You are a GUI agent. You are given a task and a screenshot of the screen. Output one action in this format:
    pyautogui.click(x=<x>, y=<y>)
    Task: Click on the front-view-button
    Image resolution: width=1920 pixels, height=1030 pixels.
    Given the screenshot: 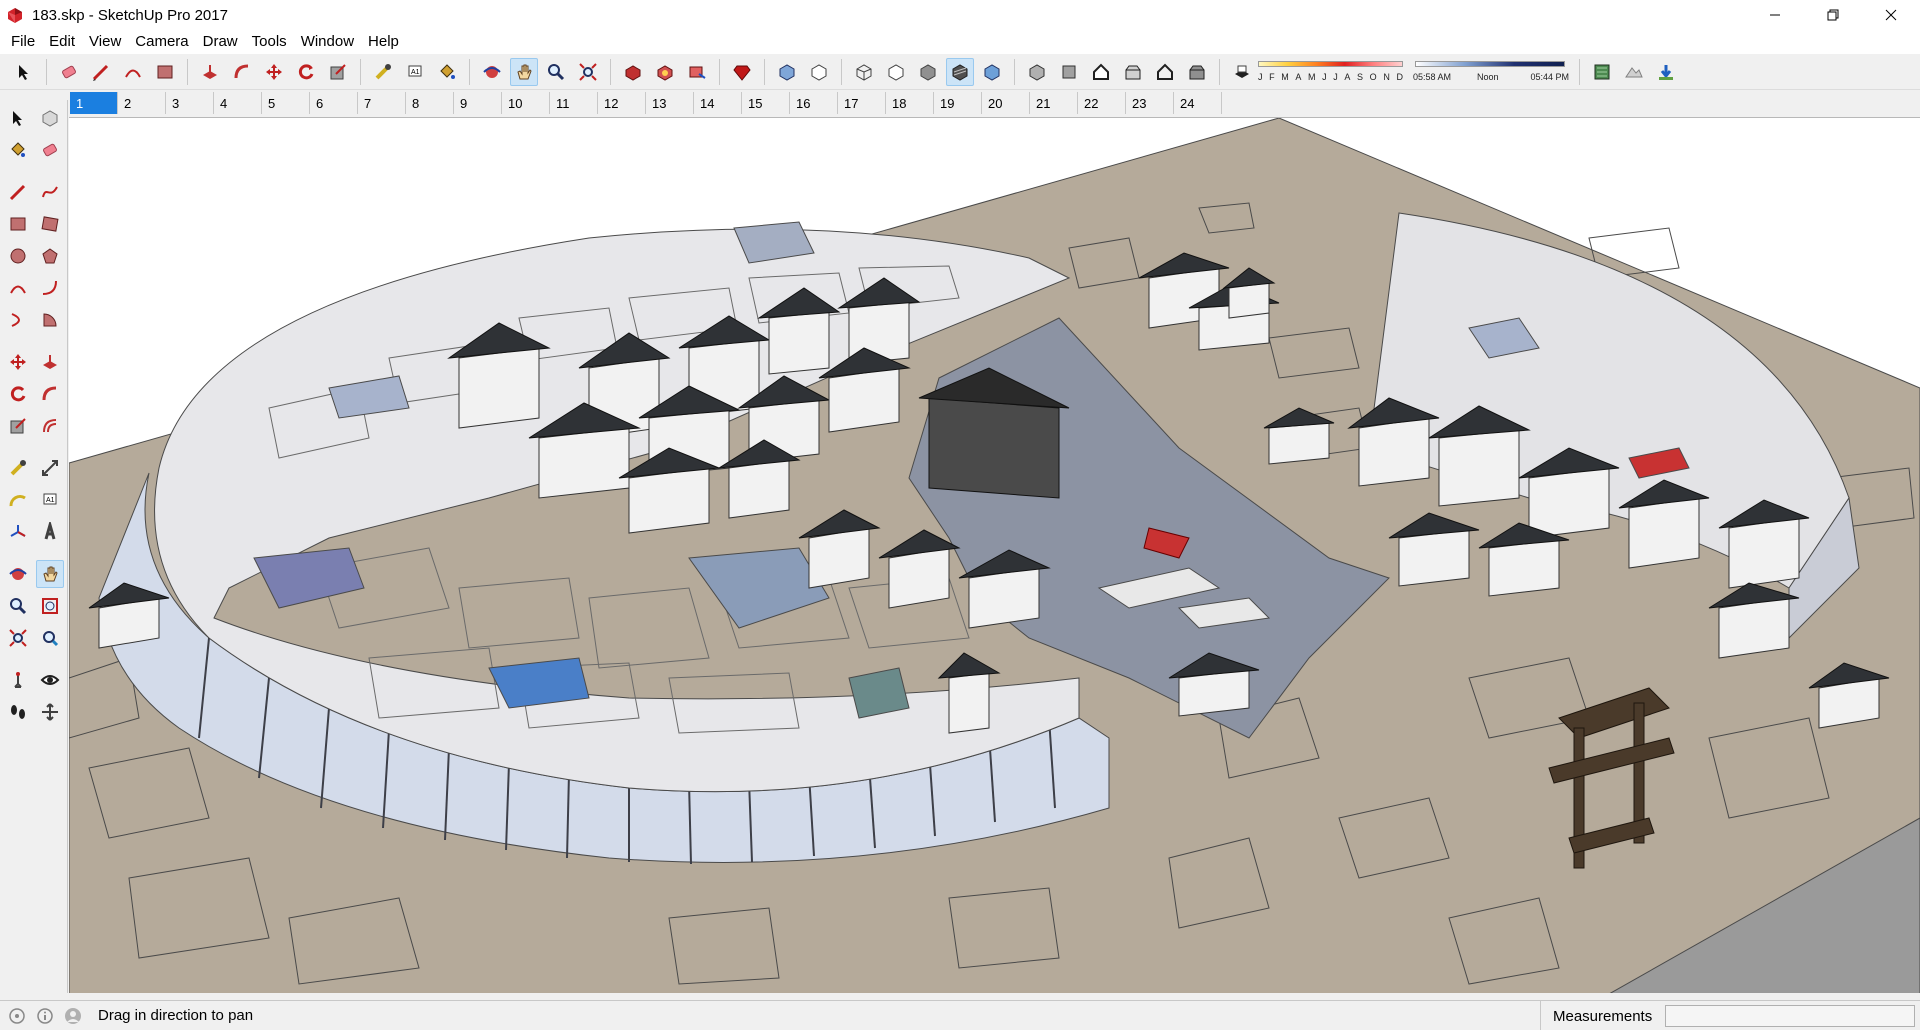 What is the action you would take?
    pyautogui.click(x=1101, y=72)
    